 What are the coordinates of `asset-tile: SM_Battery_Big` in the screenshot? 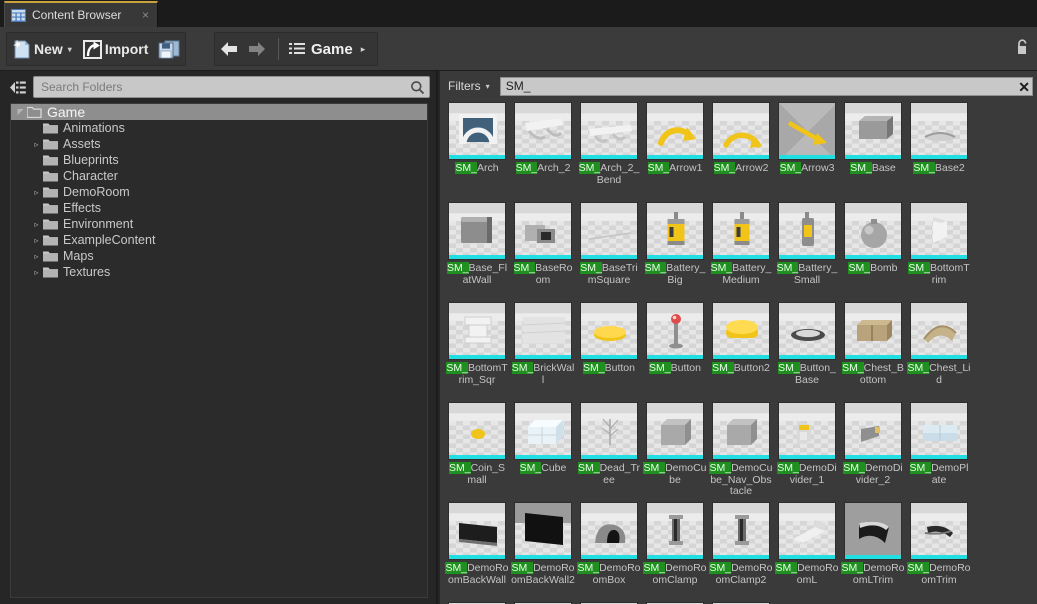 It's located at (675, 252).